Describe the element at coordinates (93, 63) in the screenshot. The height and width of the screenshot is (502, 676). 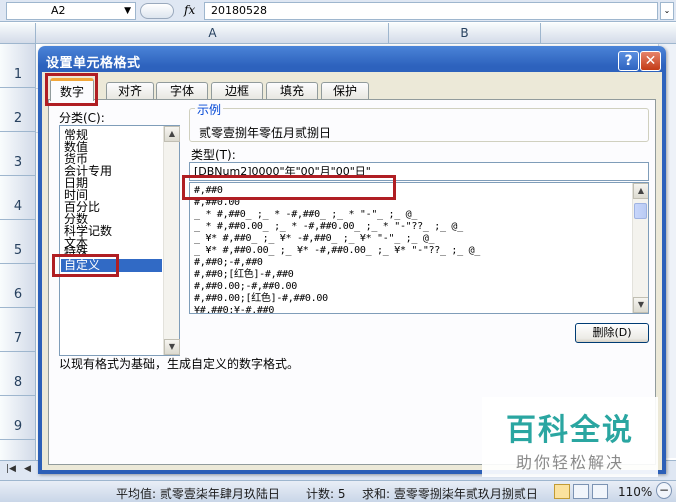
I see `dialog-title: 设置单元格格式` at that location.